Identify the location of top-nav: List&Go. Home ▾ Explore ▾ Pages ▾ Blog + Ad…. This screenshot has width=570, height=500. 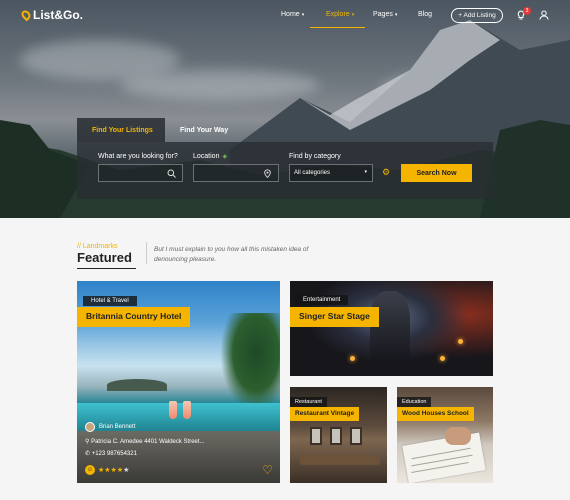
(285, 15).